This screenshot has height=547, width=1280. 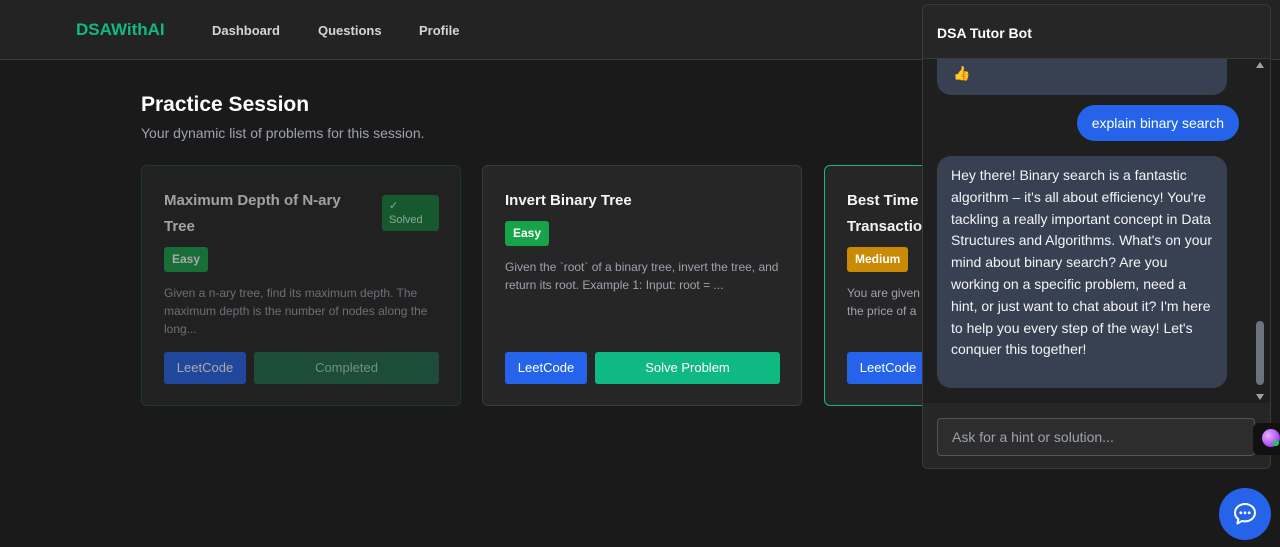 What do you see at coordinates (1260, 353) in the screenshot?
I see `scroll-thumb` at bounding box center [1260, 353].